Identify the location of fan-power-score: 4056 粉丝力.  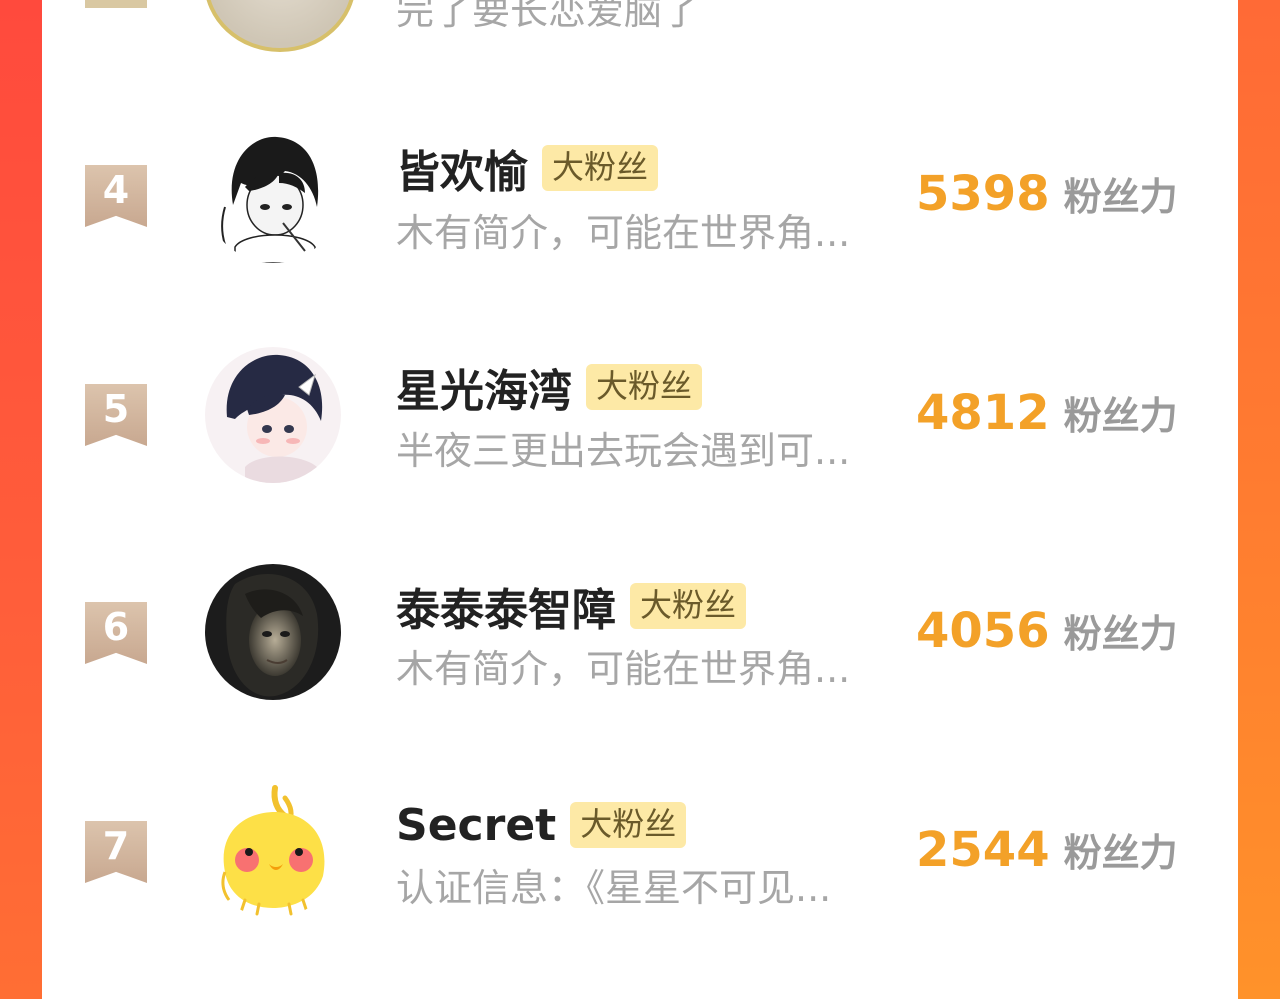
(1047, 631).